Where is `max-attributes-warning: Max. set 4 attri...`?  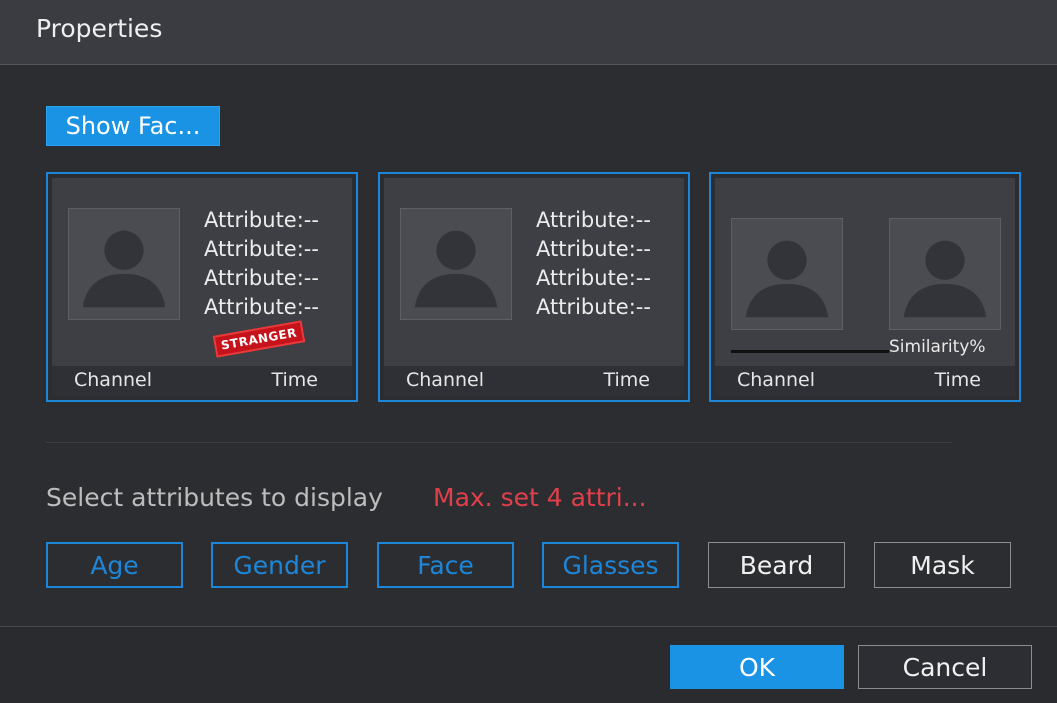
max-attributes-warning: Max. set 4 attri... is located at coordinates (540, 497).